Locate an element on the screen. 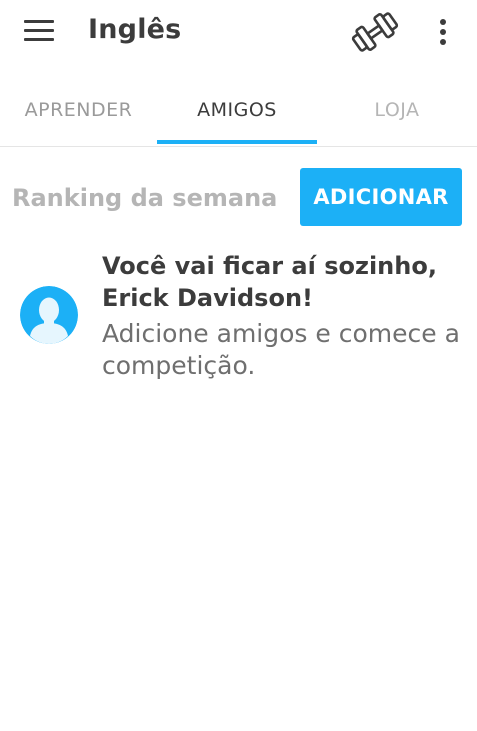 This screenshot has width=477, height=731. tab-amigos: AMIGOS is located at coordinates (237, 110).